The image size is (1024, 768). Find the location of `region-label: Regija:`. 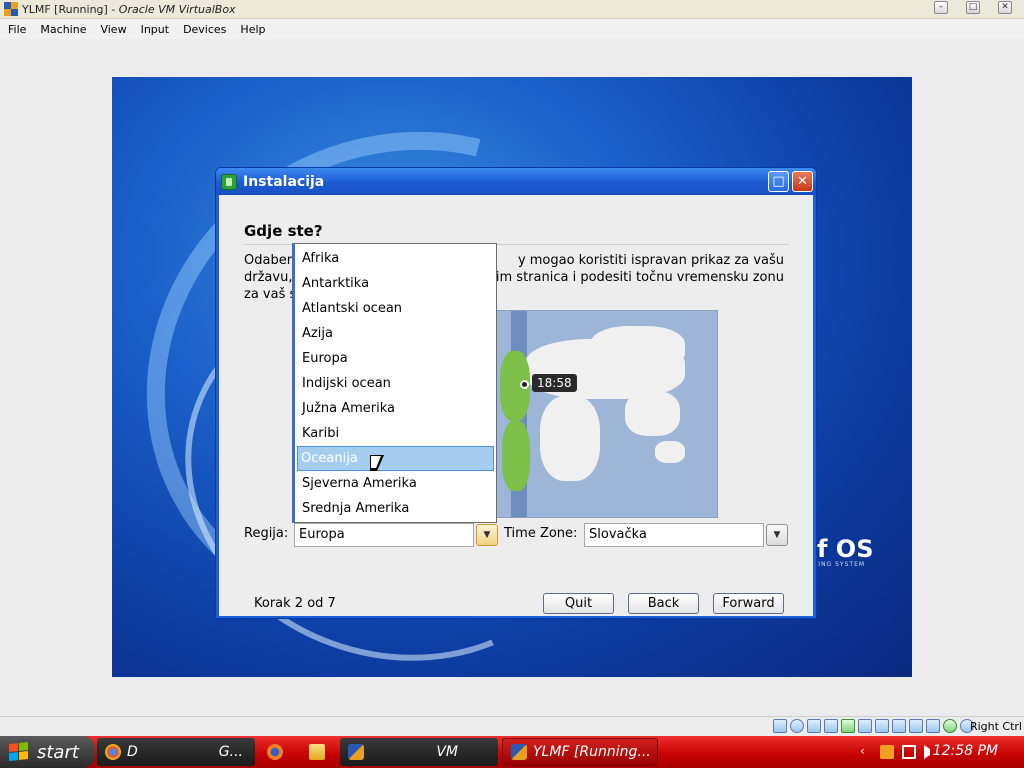

region-label: Regija: is located at coordinates (266, 533).